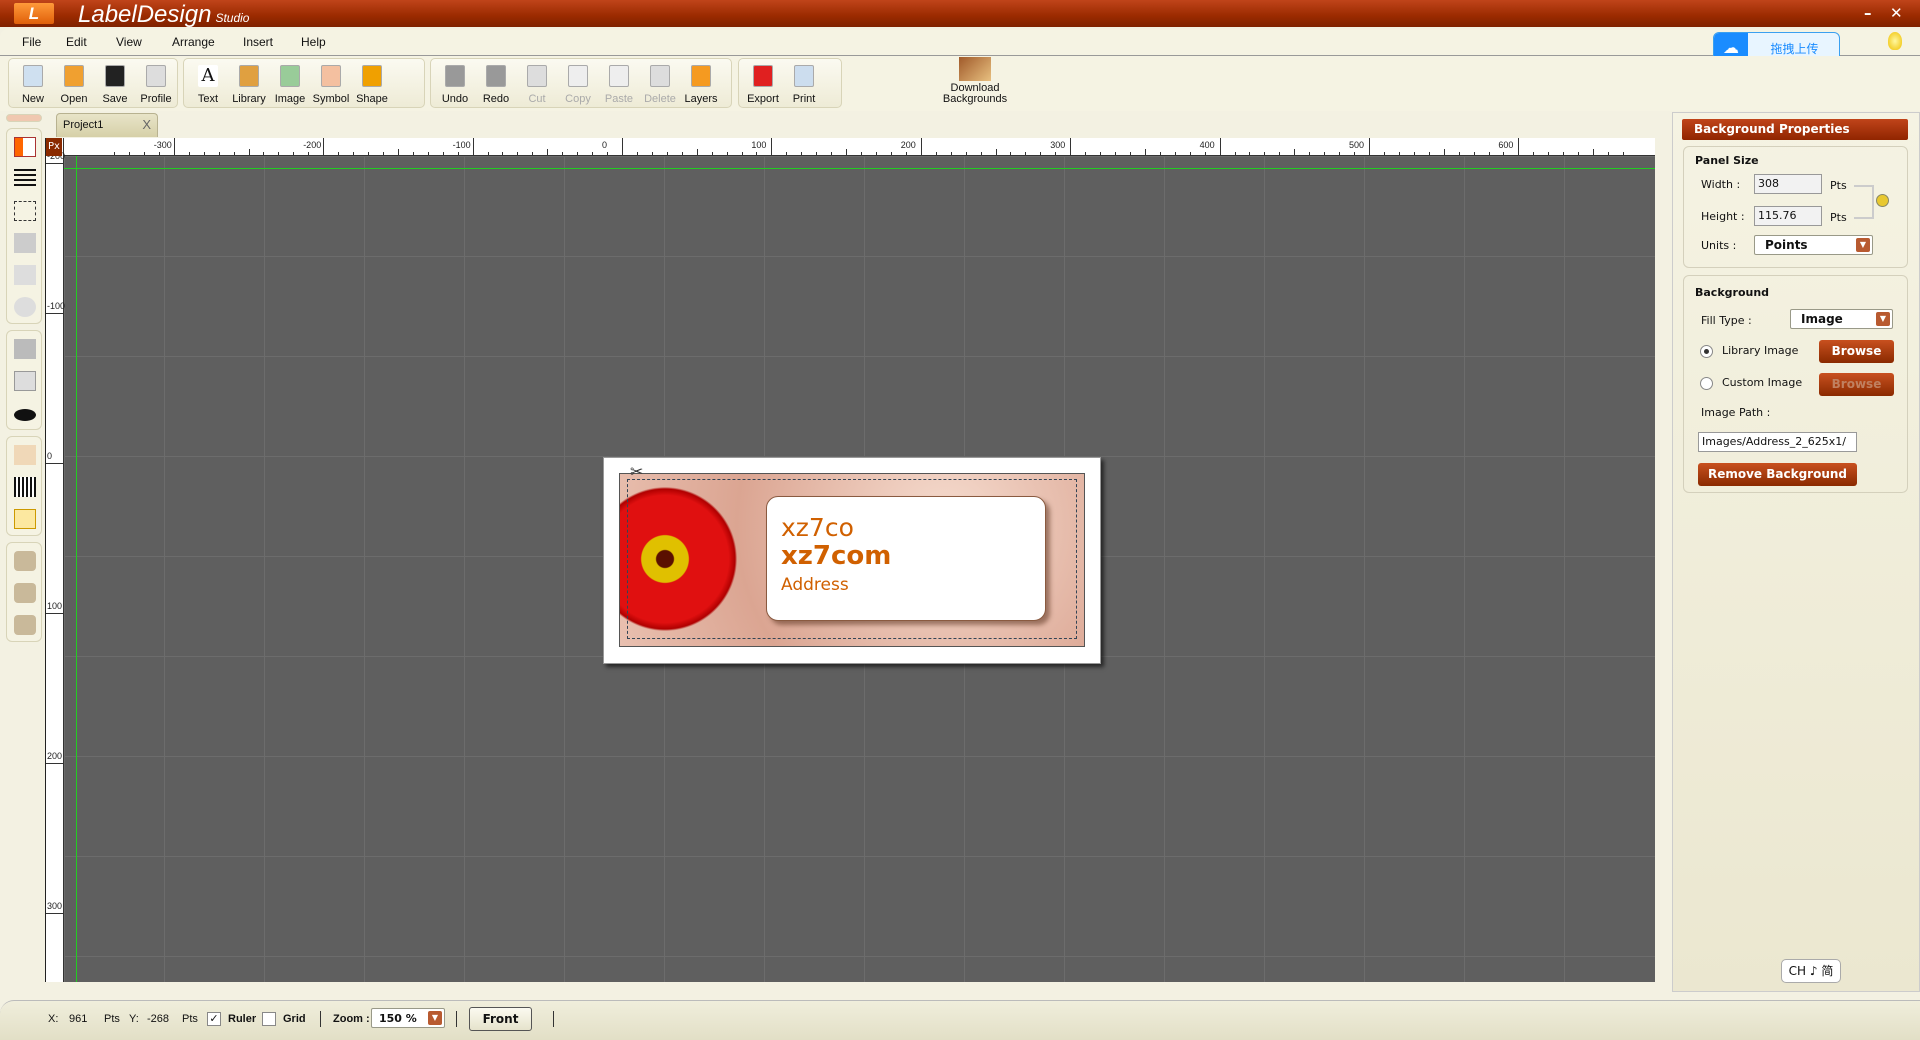 This screenshot has width=1920, height=1040. Describe the element at coordinates (115, 84) in the screenshot. I see `save-button: Save` at that location.